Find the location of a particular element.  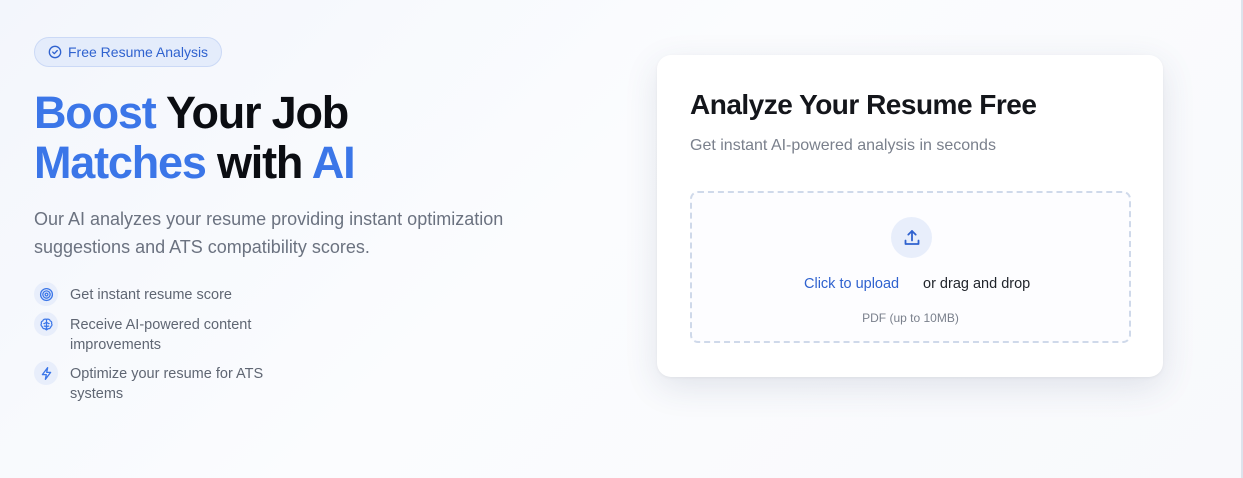

headline-word-boost: Boost is located at coordinates (95, 112).